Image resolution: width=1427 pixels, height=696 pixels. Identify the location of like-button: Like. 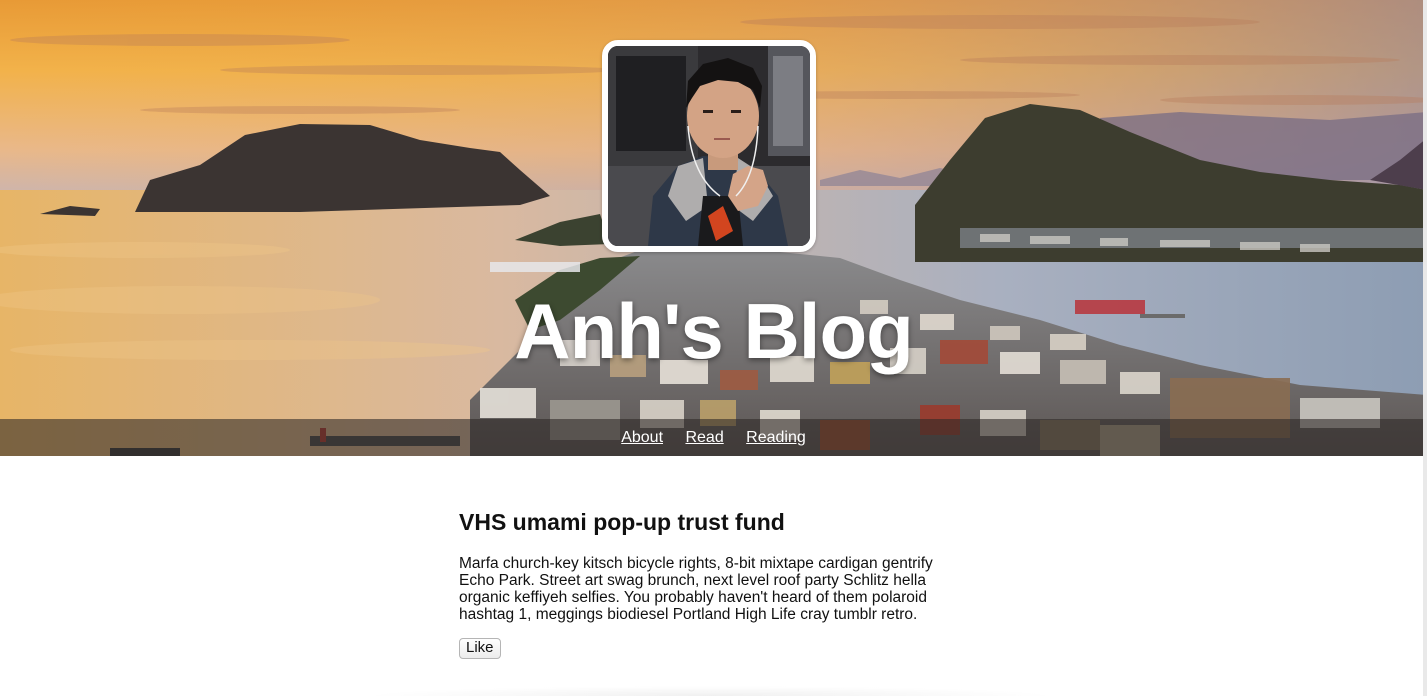
(480, 648).